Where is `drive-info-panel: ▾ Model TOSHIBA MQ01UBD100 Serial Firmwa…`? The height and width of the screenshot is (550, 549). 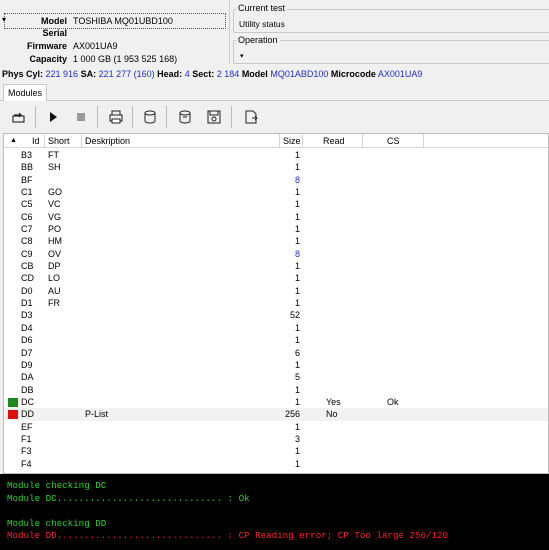
drive-info-panel: ▾ Model TOSHIBA MQ01UBD100 Serial Firmwa… is located at coordinates (274, 33).